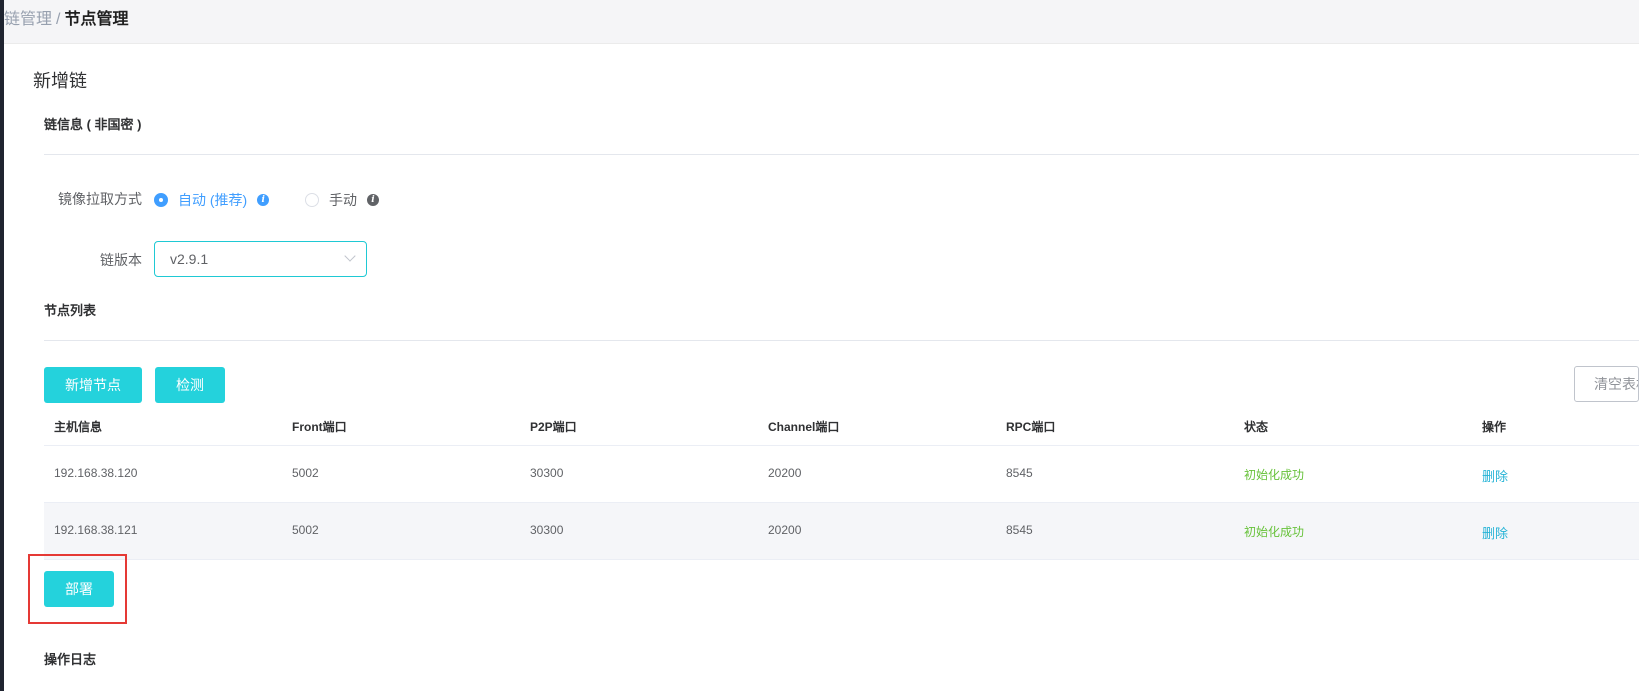  Describe the element at coordinates (319, 427) in the screenshot. I see `column-header: Front端口` at that location.